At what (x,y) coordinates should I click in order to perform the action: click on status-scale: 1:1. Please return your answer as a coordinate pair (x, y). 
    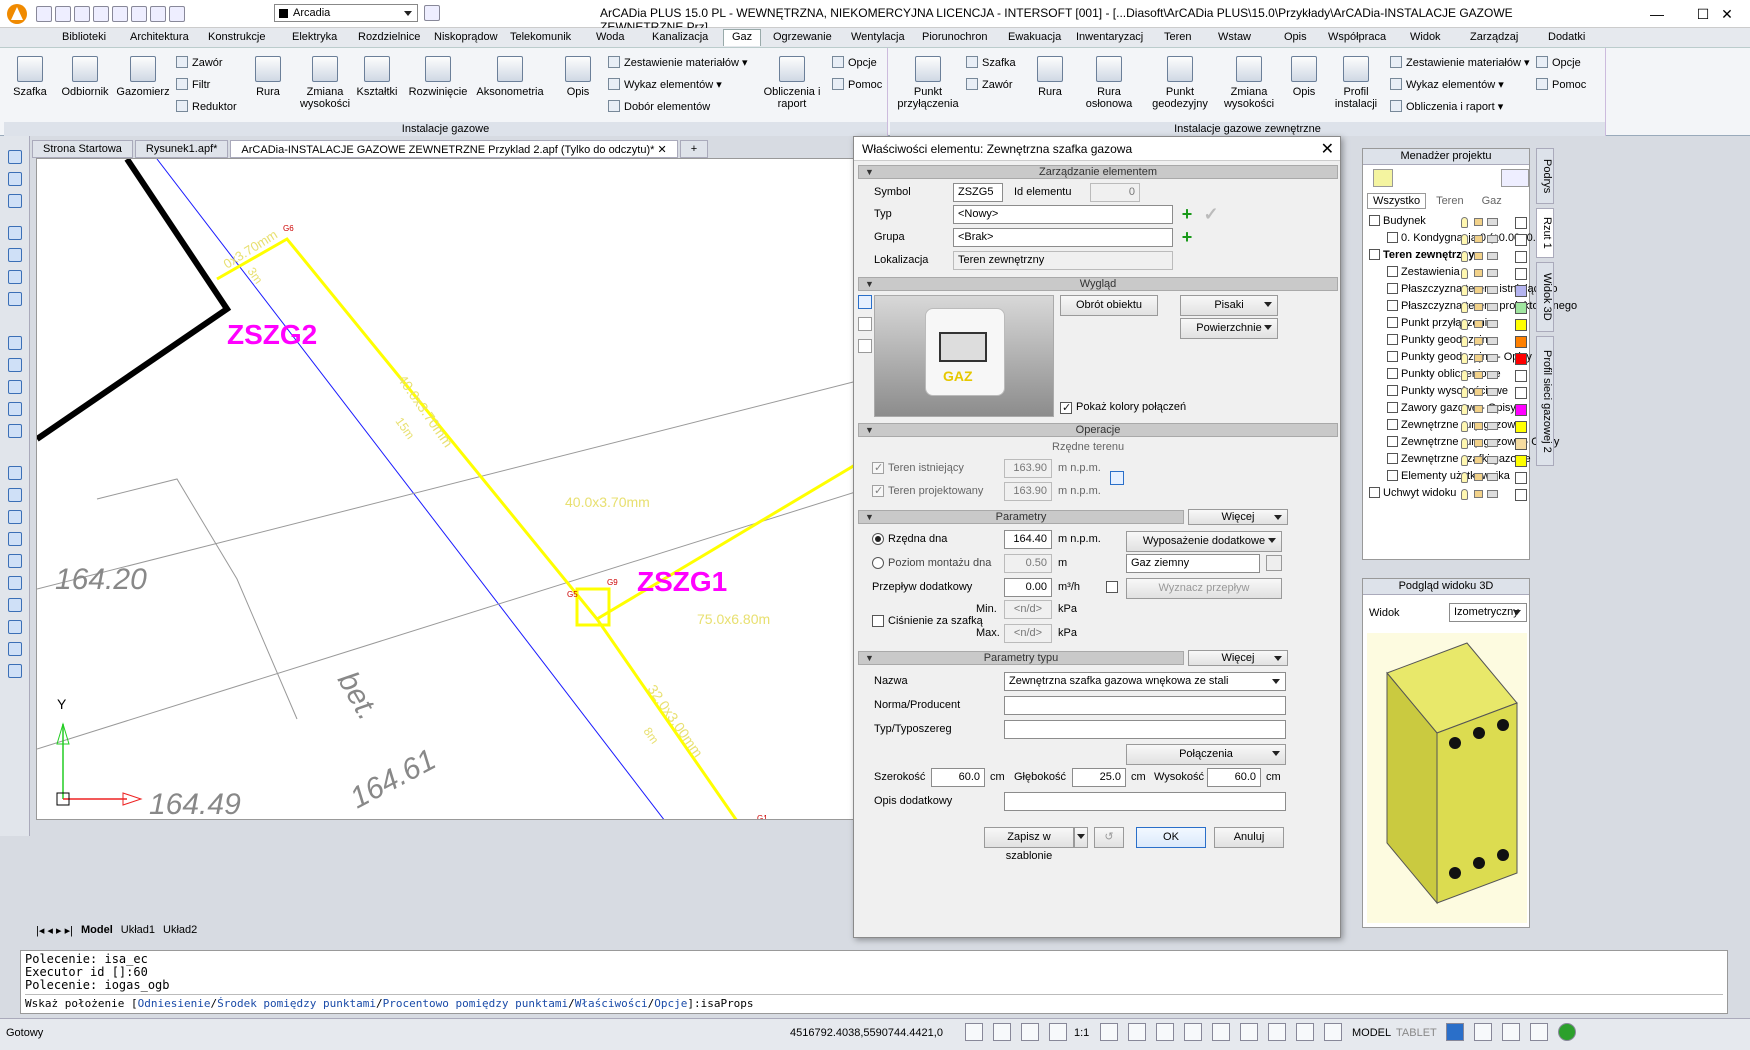
    Looking at the image, I should click on (1081, 1033).